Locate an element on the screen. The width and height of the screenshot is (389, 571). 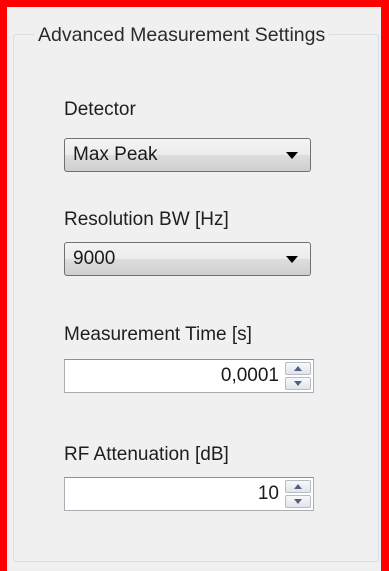
measurement-time-spinner is located at coordinates (298, 376).